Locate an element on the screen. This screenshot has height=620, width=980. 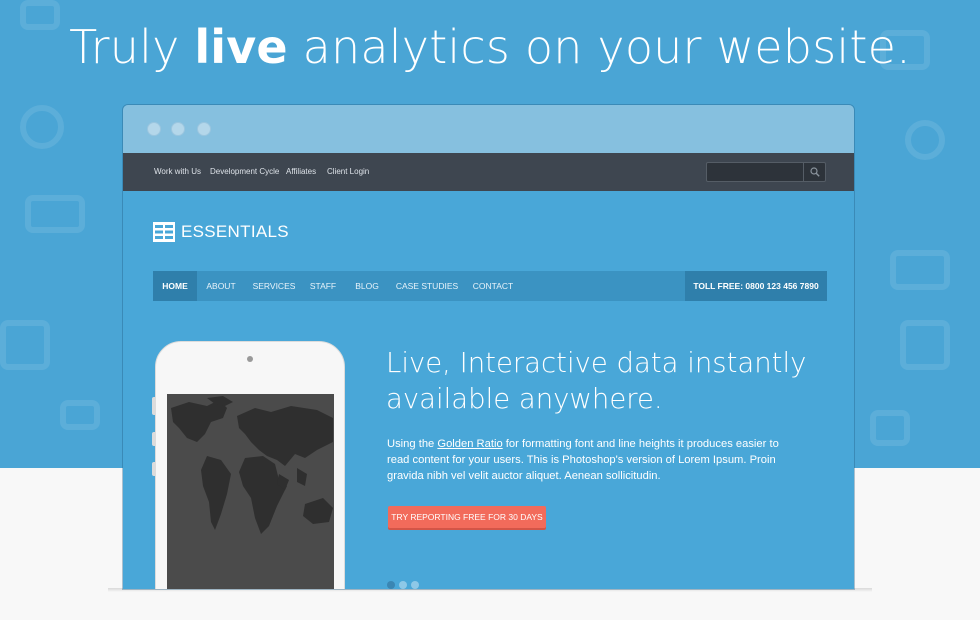
magnifier-icon is located at coordinates (815, 172).